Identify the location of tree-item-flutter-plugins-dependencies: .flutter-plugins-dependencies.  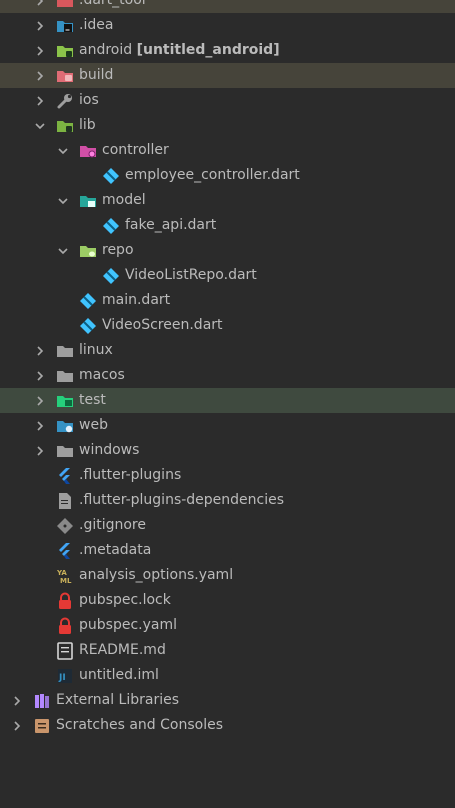
(227, 500).